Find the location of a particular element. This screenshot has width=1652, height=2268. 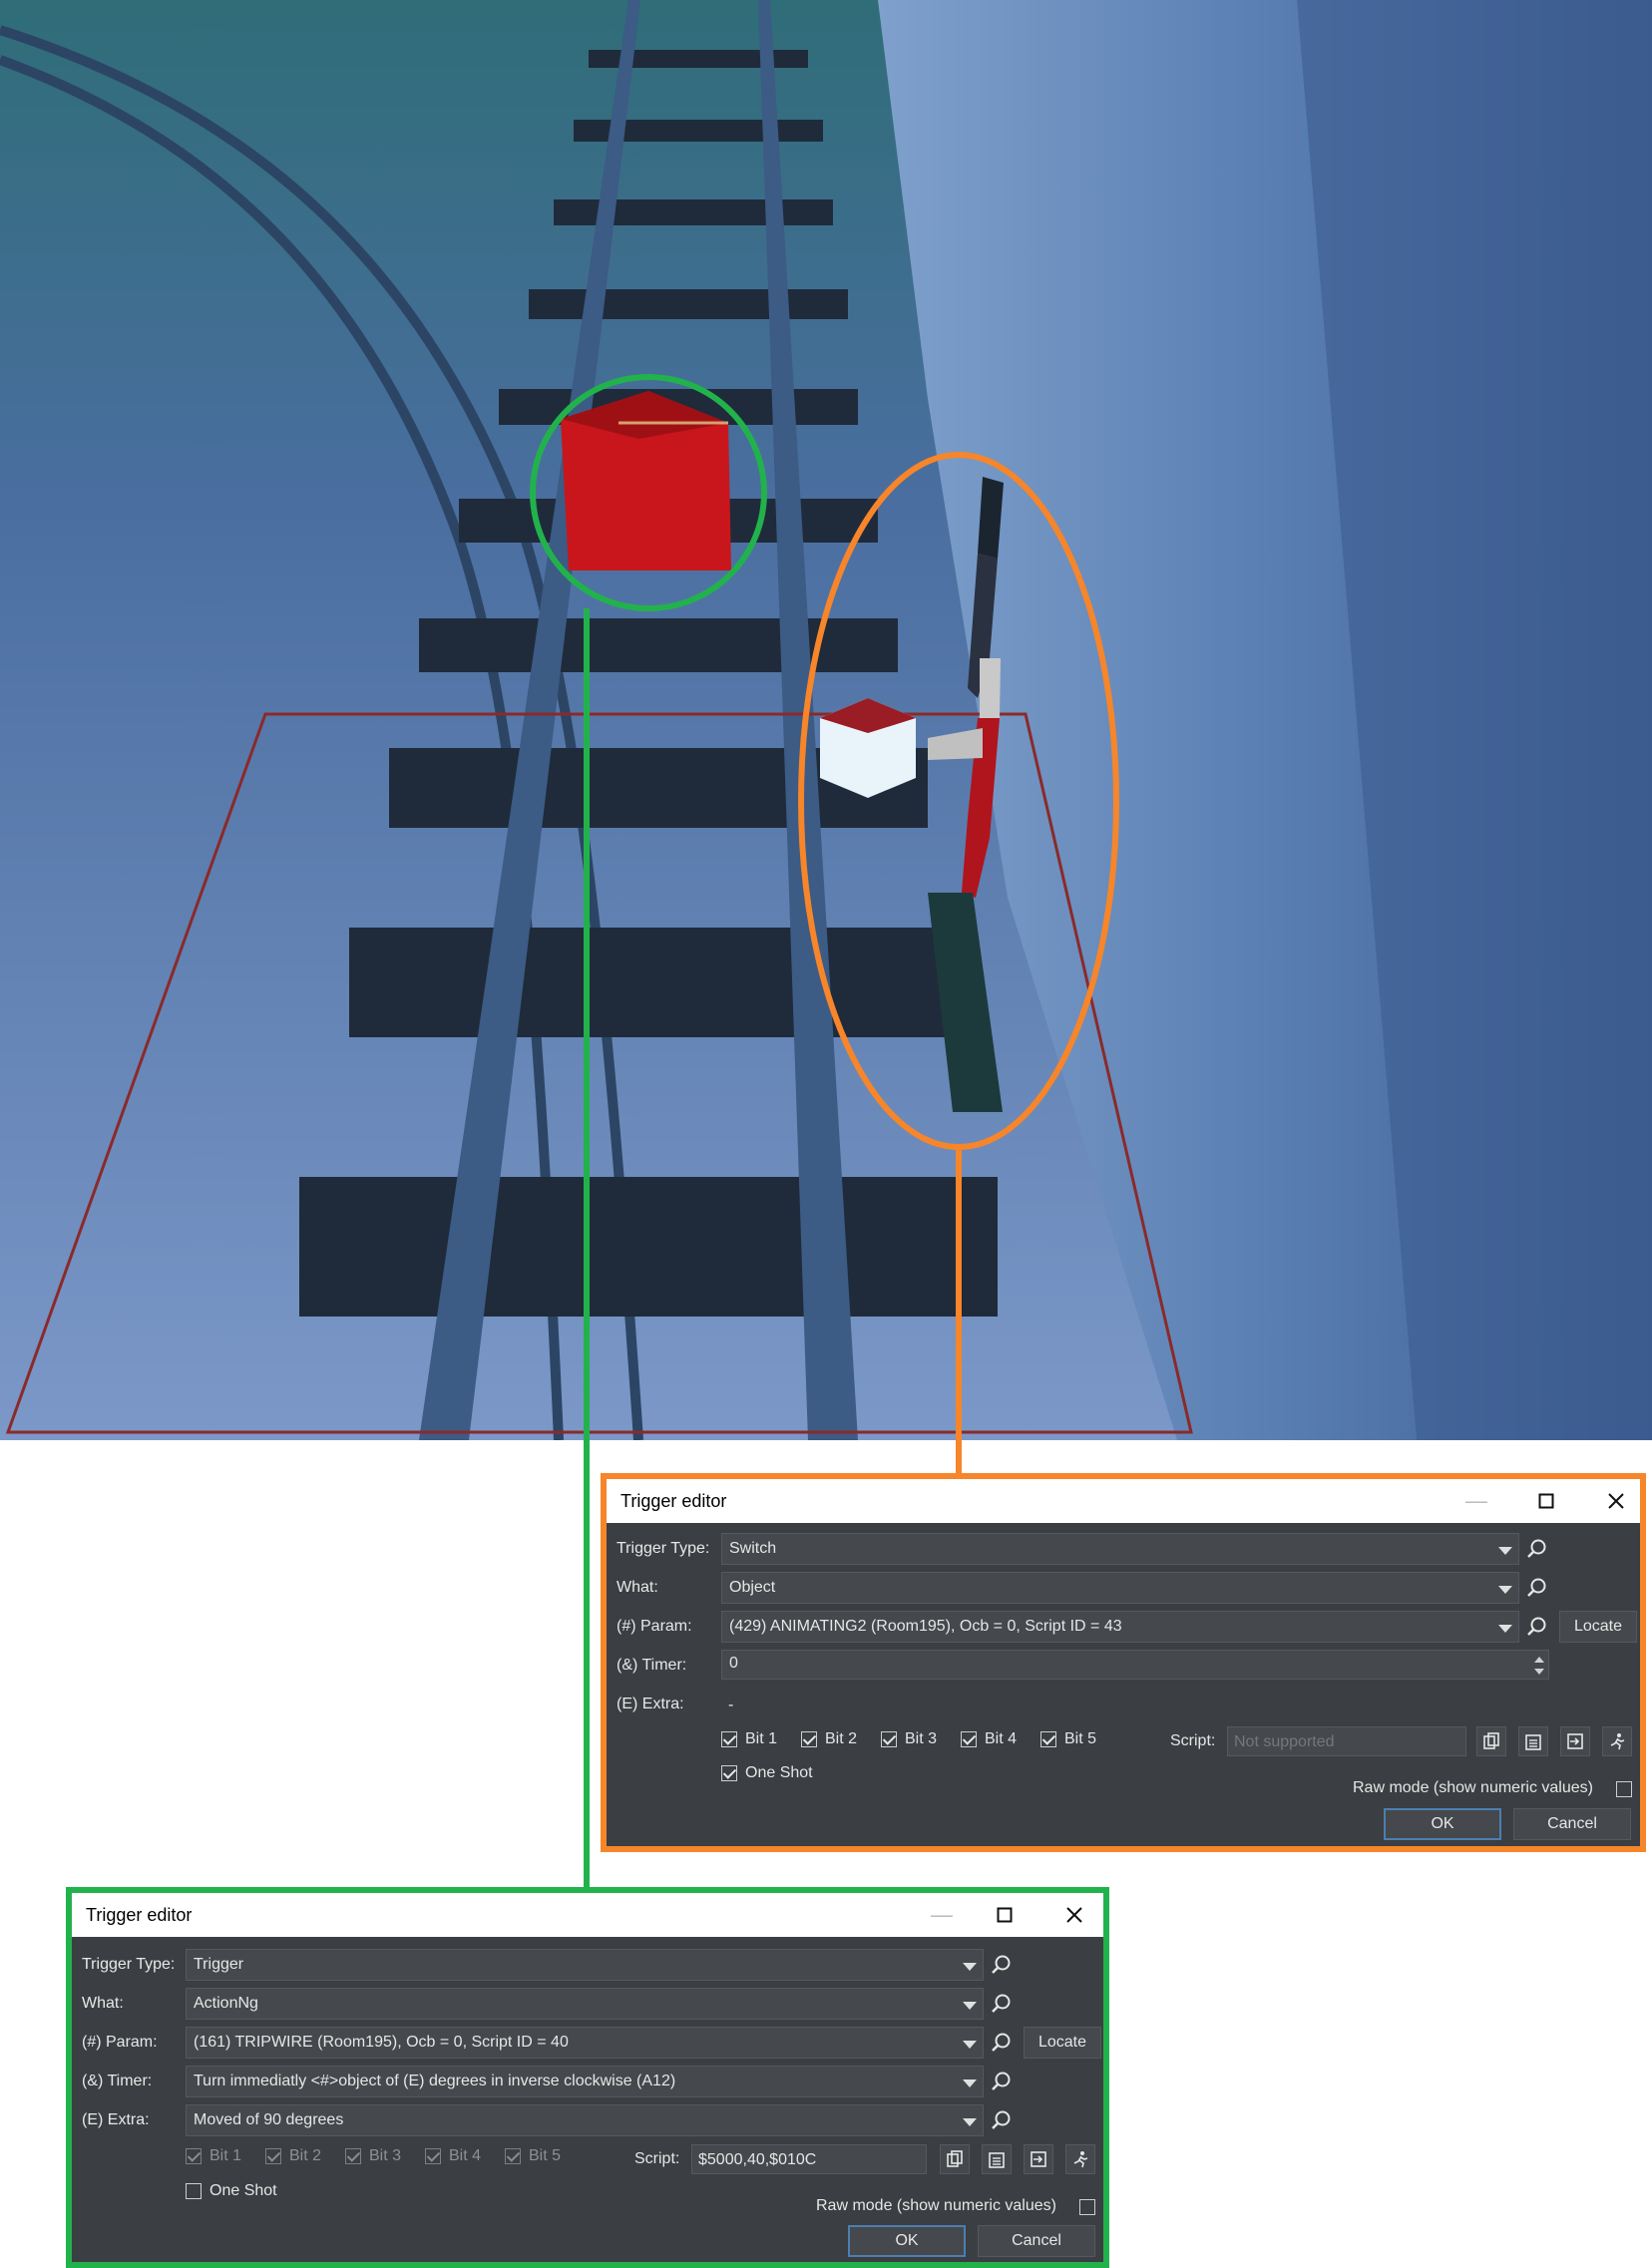

trigger-type-value: Switch is located at coordinates (753, 1548).